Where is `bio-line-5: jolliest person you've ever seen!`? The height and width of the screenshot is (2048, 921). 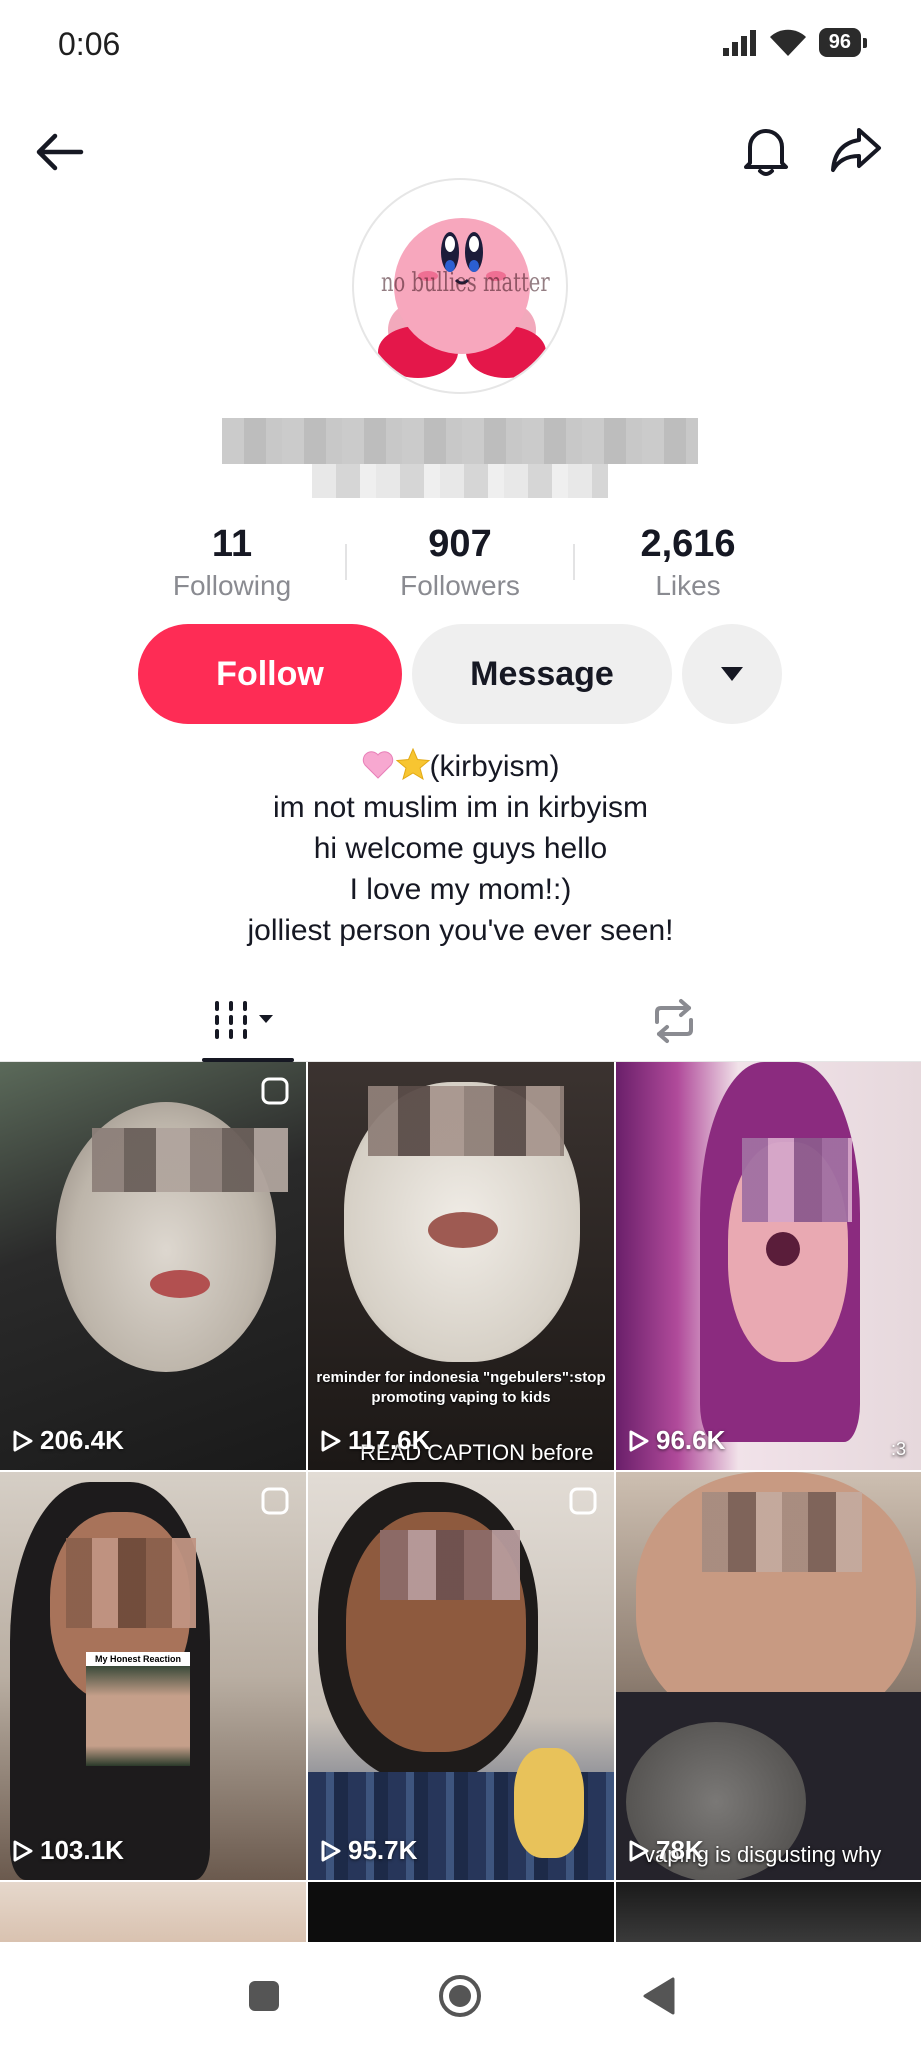 bio-line-5: jolliest person you've ever seen! is located at coordinates (460, 930).